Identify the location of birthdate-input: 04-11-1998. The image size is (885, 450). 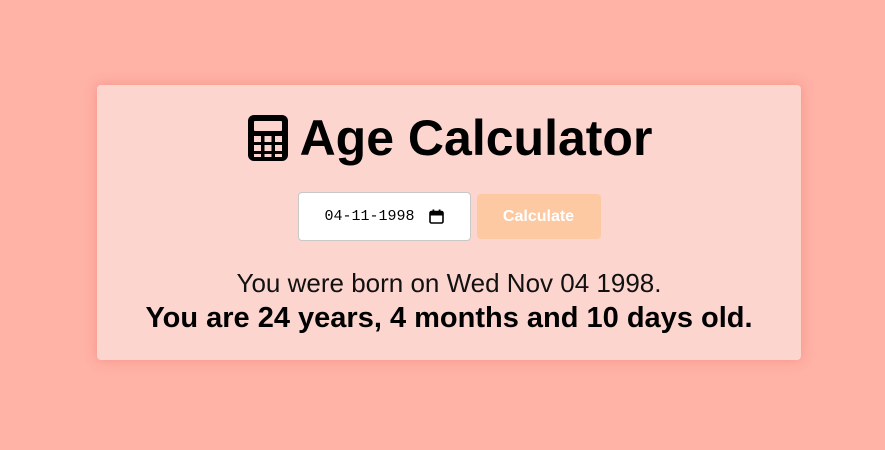
(384, 216).